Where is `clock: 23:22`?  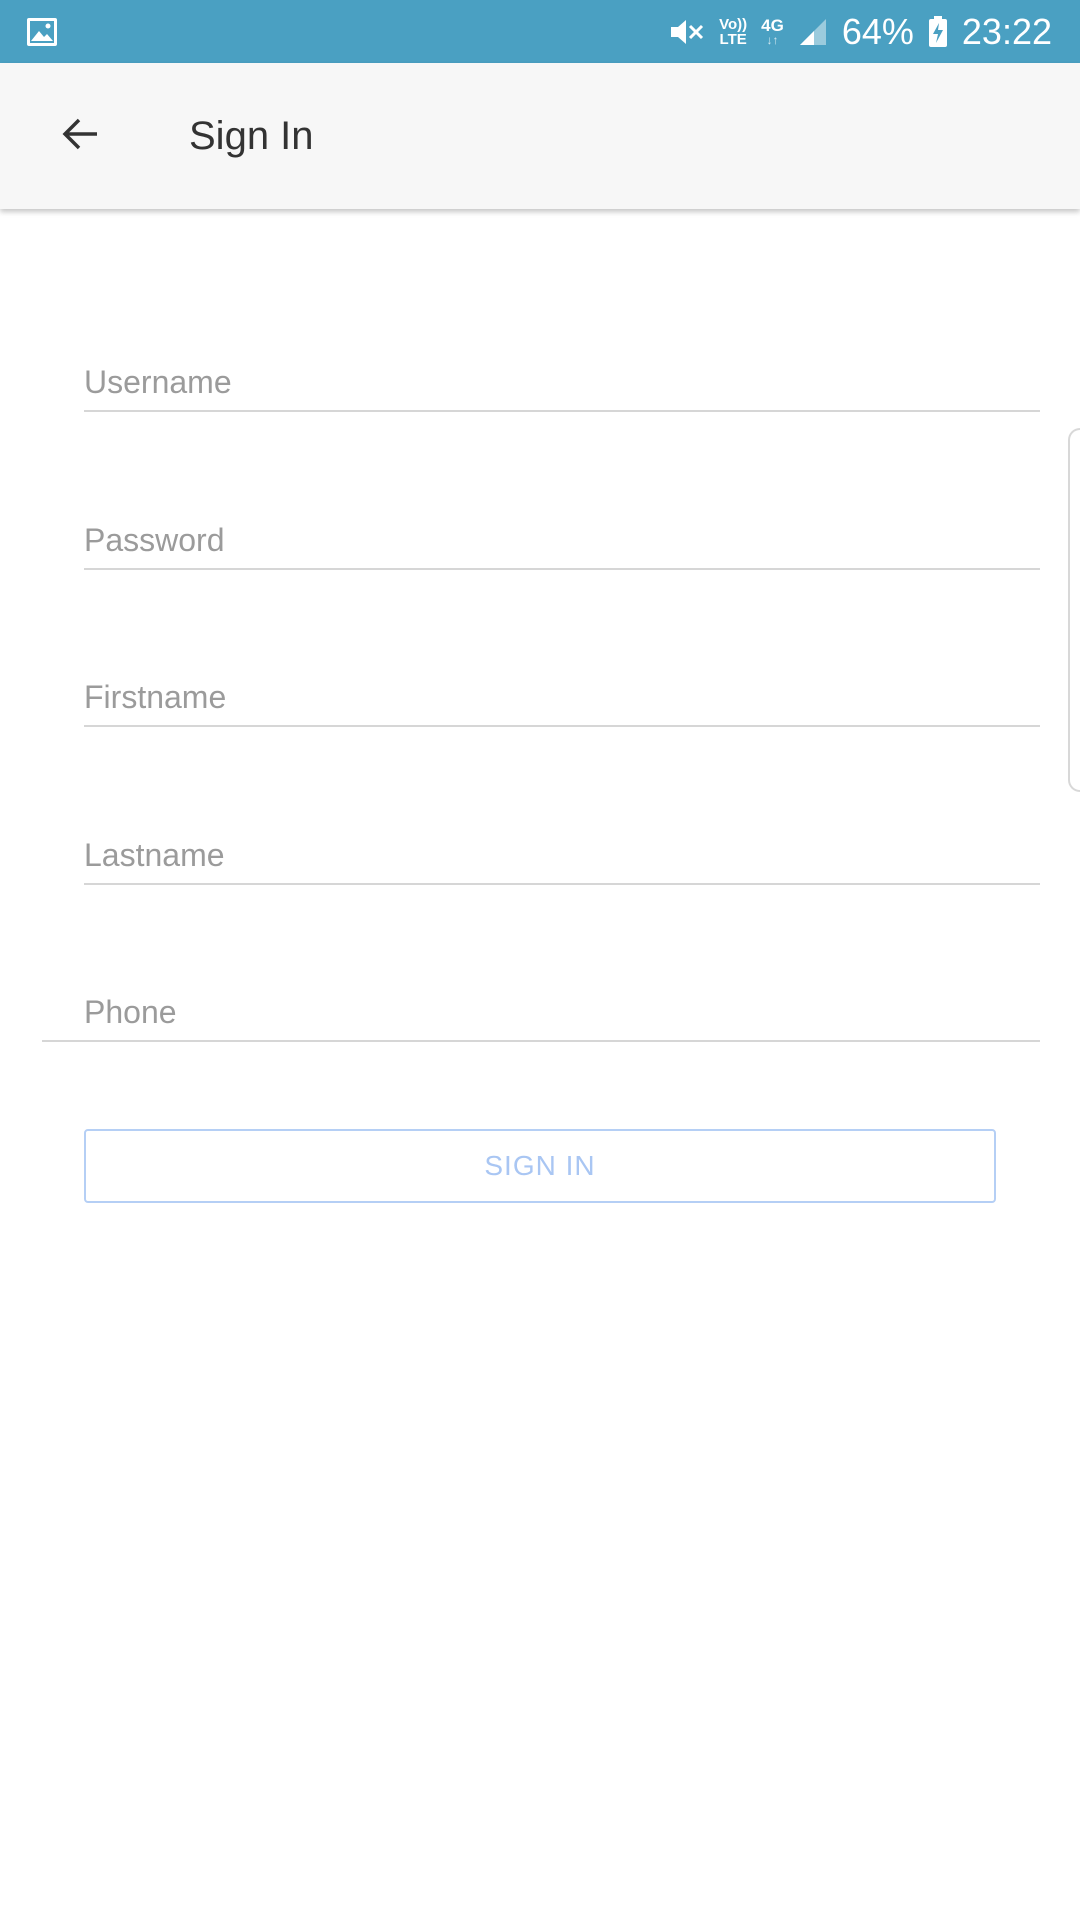 clock: 23:22 is located at coordinates (1006, 31).